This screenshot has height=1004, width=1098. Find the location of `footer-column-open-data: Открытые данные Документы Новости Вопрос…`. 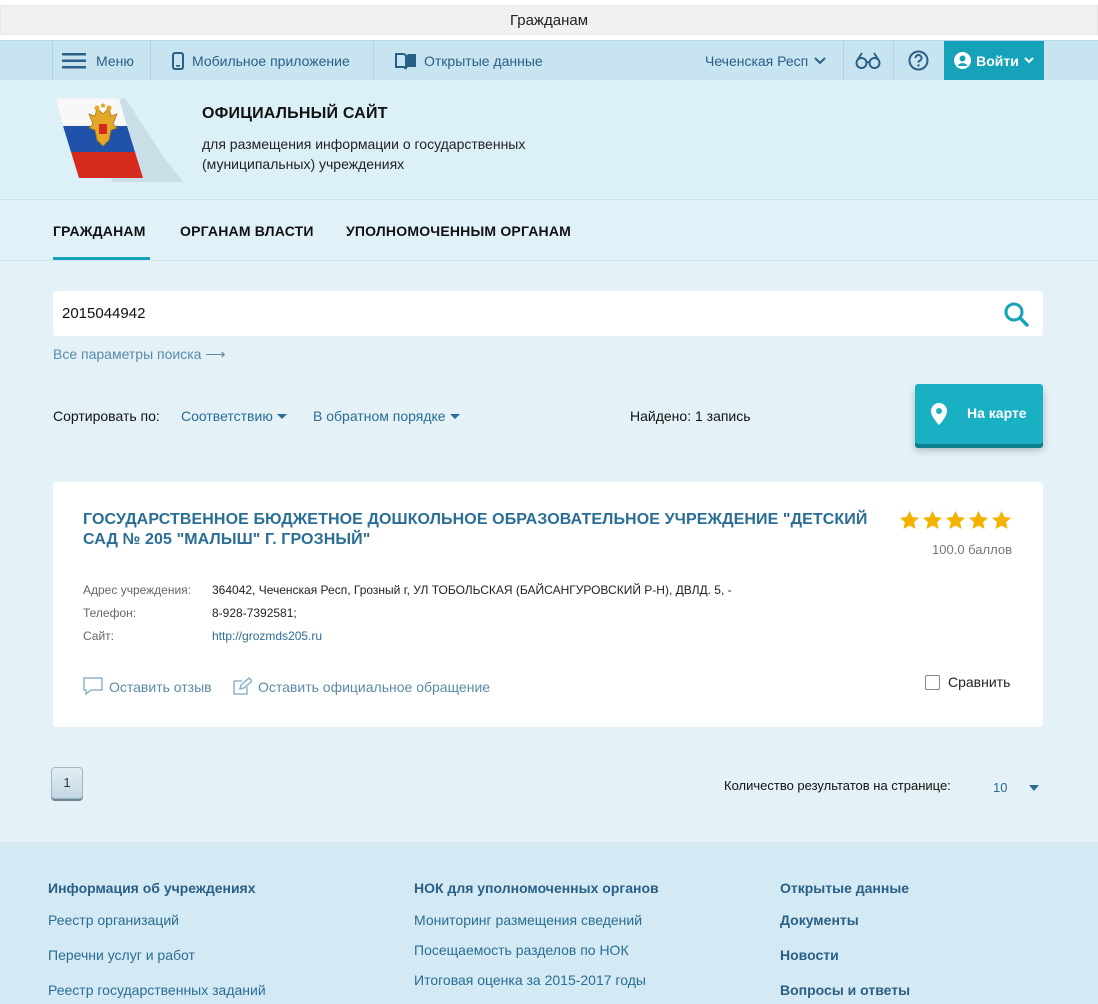

footer-column-open-data: Открытые данные Документы Новости Вопрос… is located at coordinates (845, 940).